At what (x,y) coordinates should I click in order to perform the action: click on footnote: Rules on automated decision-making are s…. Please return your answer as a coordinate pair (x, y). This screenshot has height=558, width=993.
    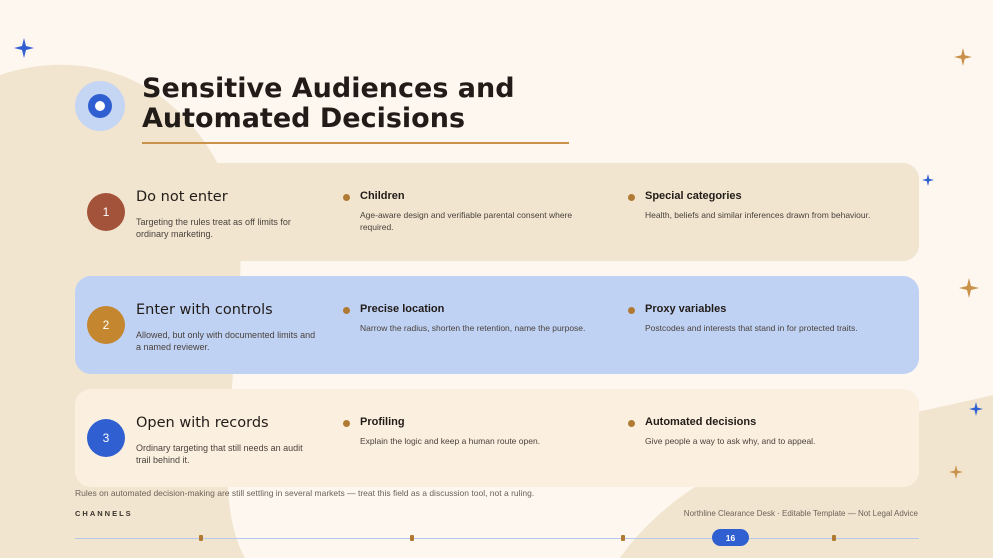
    Looking at the image, I should click on (305, 493).